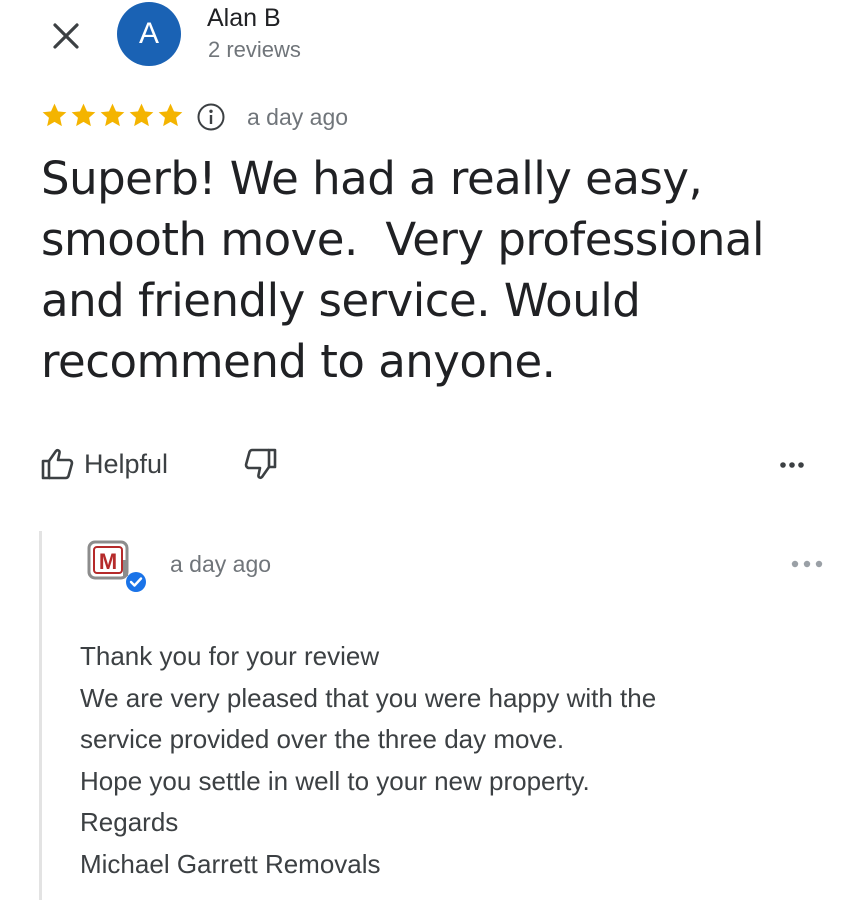 This screenshot has height=900, width=859. I want to click on reply-line: Michael Garrett Removals, so click(230, 863).